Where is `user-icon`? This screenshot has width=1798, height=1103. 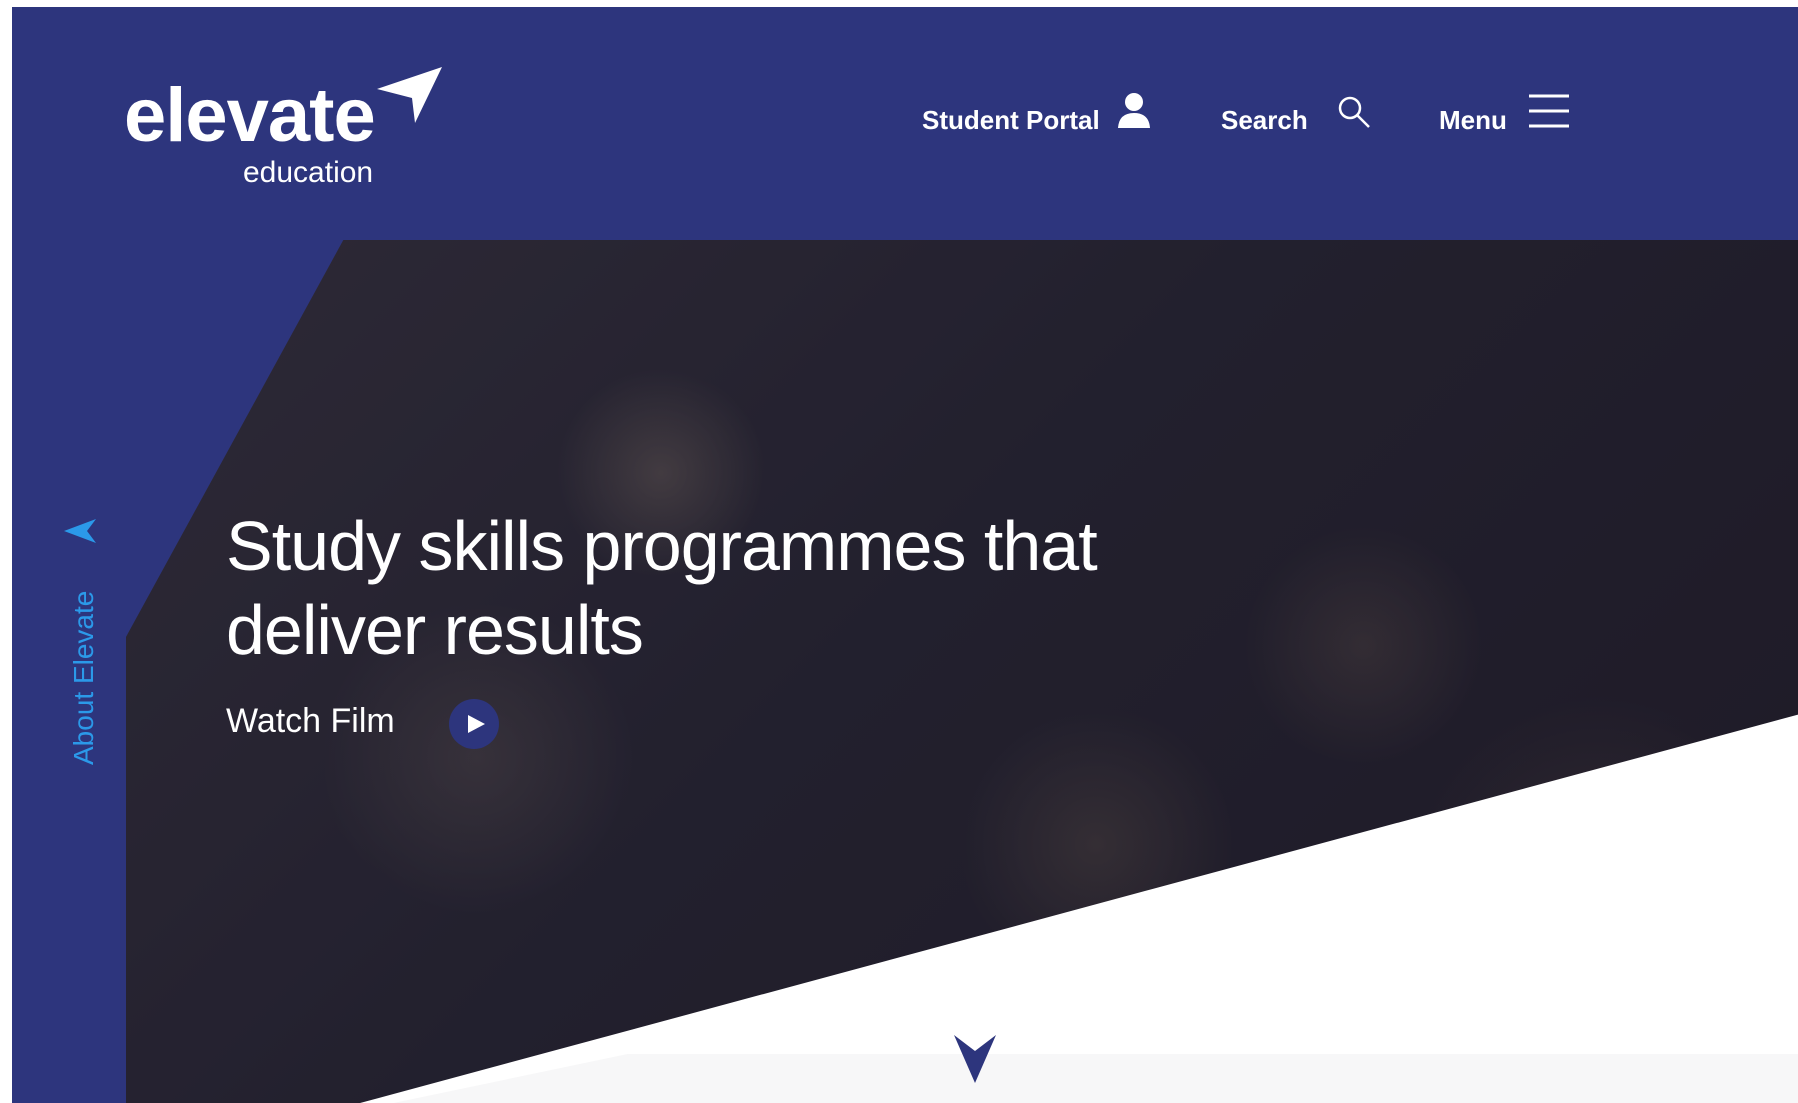 user-icon is located at coordinates (1134, 110).